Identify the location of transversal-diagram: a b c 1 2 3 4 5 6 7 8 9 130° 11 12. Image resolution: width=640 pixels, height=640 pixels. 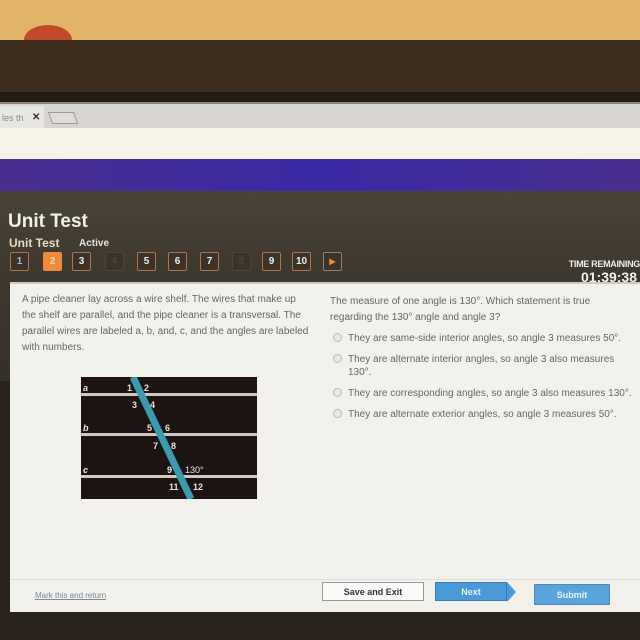
(169, 438).